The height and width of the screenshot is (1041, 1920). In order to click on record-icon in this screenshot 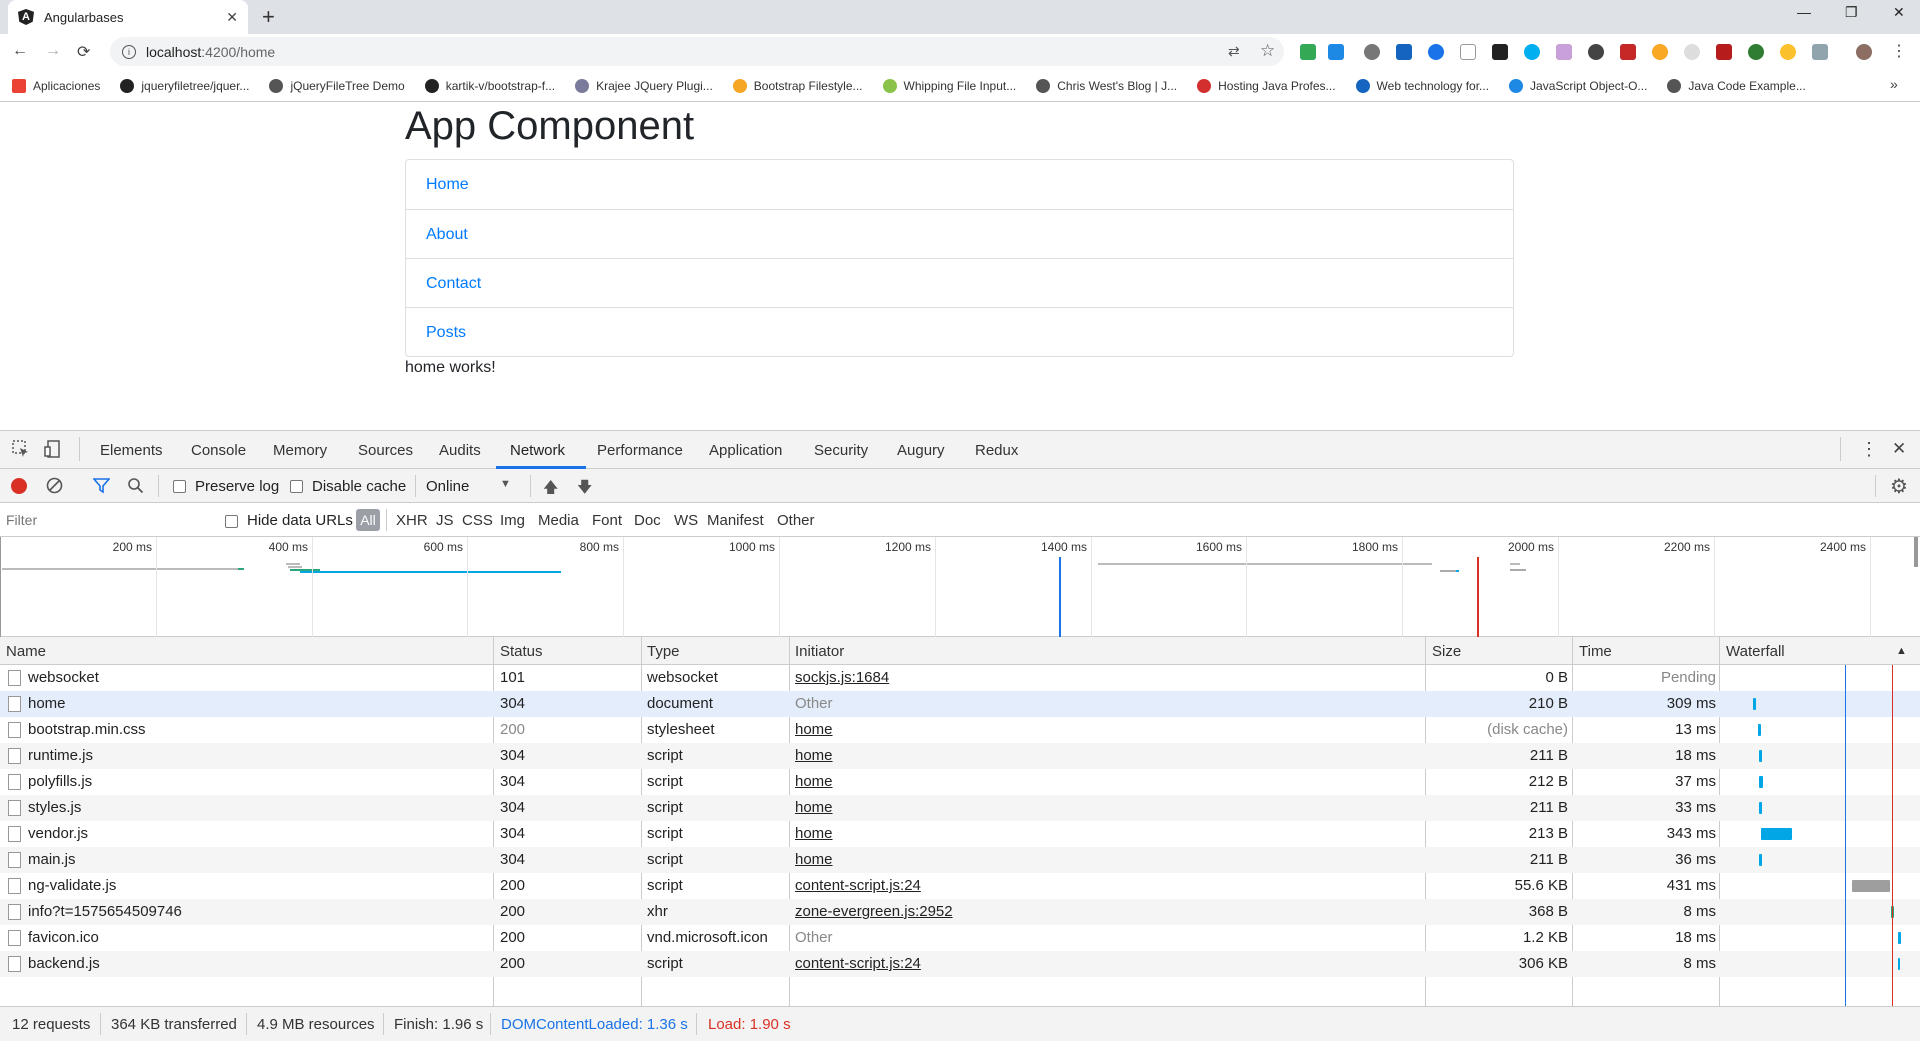, I will do `click(19, 486)`.